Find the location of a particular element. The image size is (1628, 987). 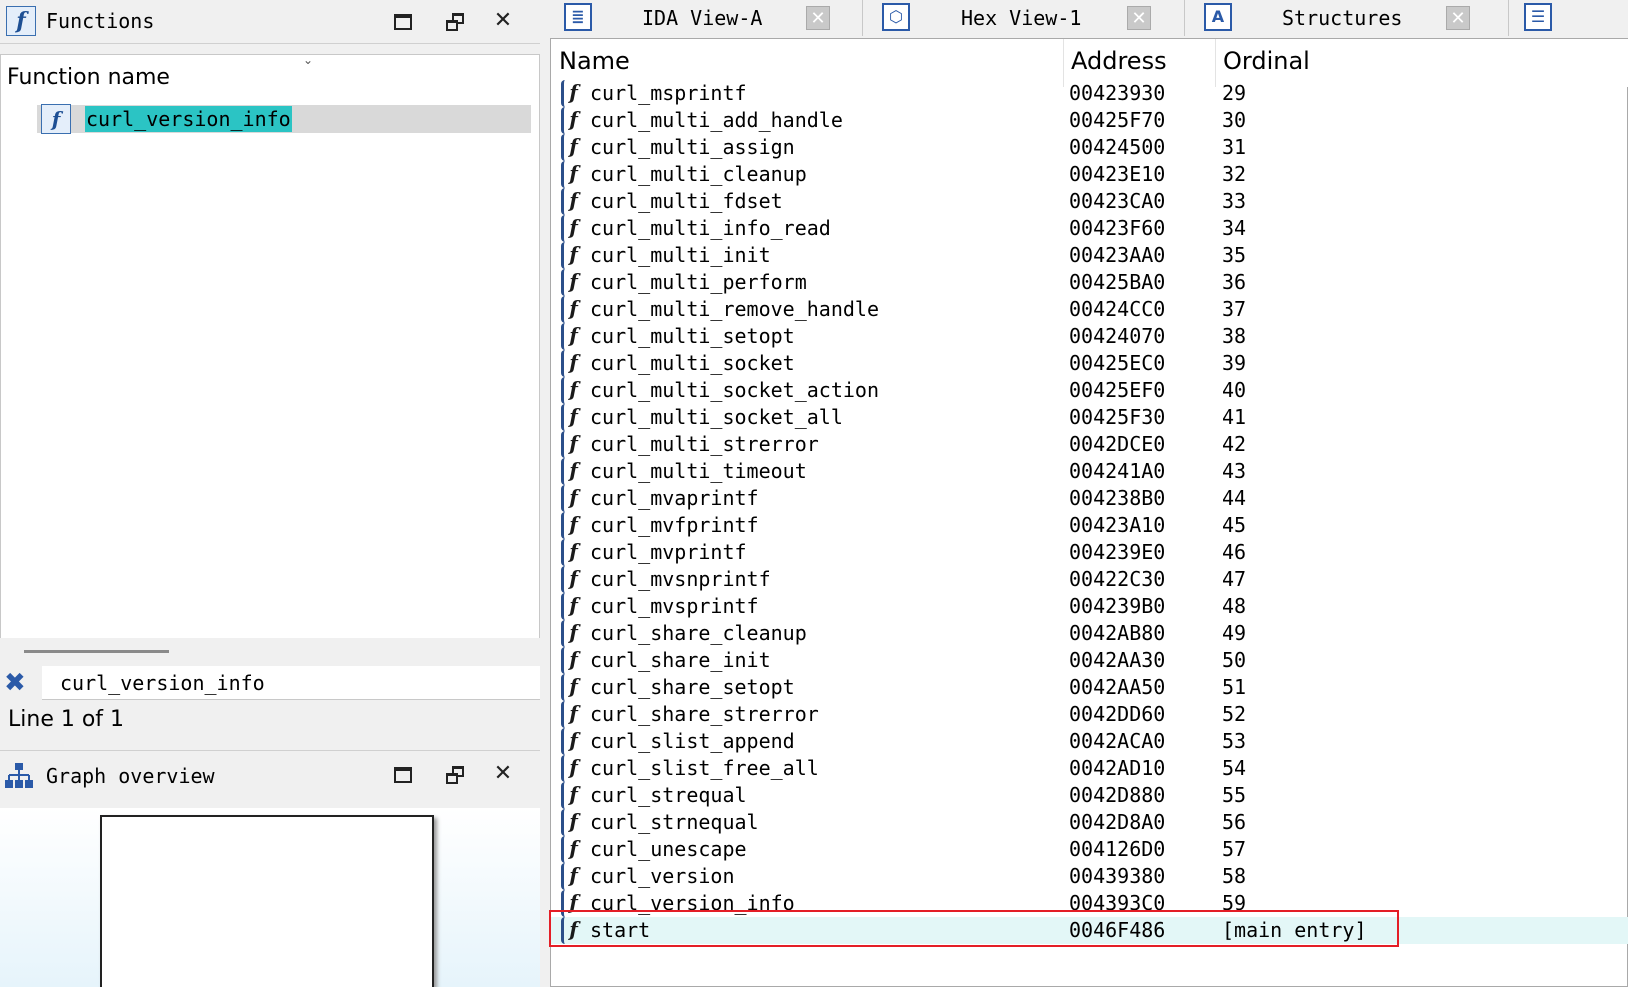

clear-filter-icon: ✖ is located at coordinates (15, 683).